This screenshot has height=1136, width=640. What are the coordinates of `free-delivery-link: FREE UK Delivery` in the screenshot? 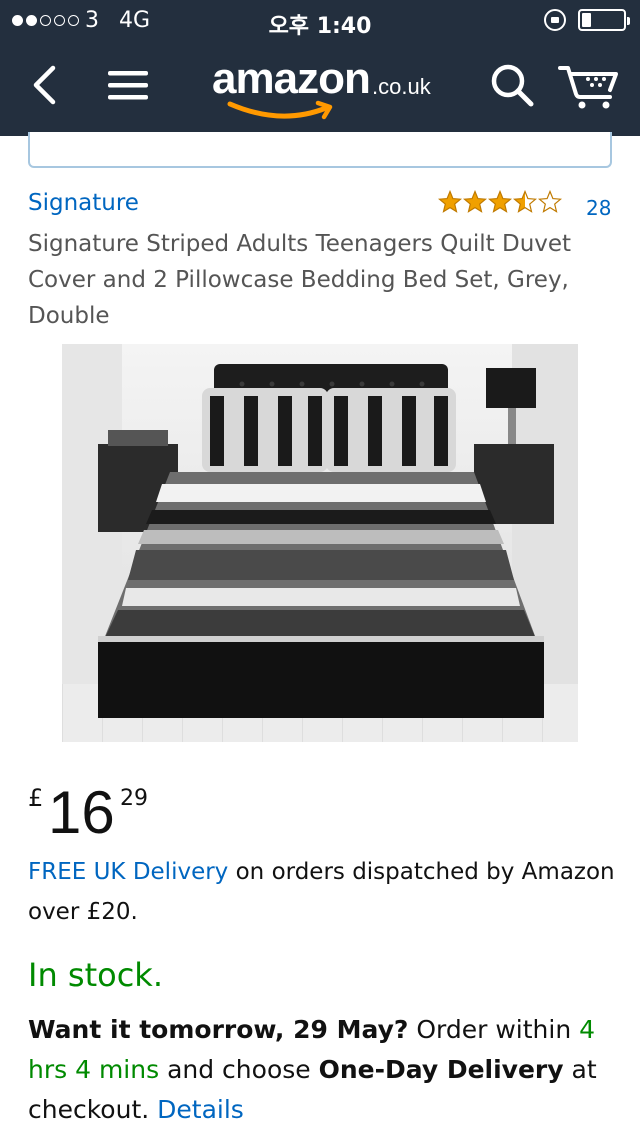 It's located at (128, 872).